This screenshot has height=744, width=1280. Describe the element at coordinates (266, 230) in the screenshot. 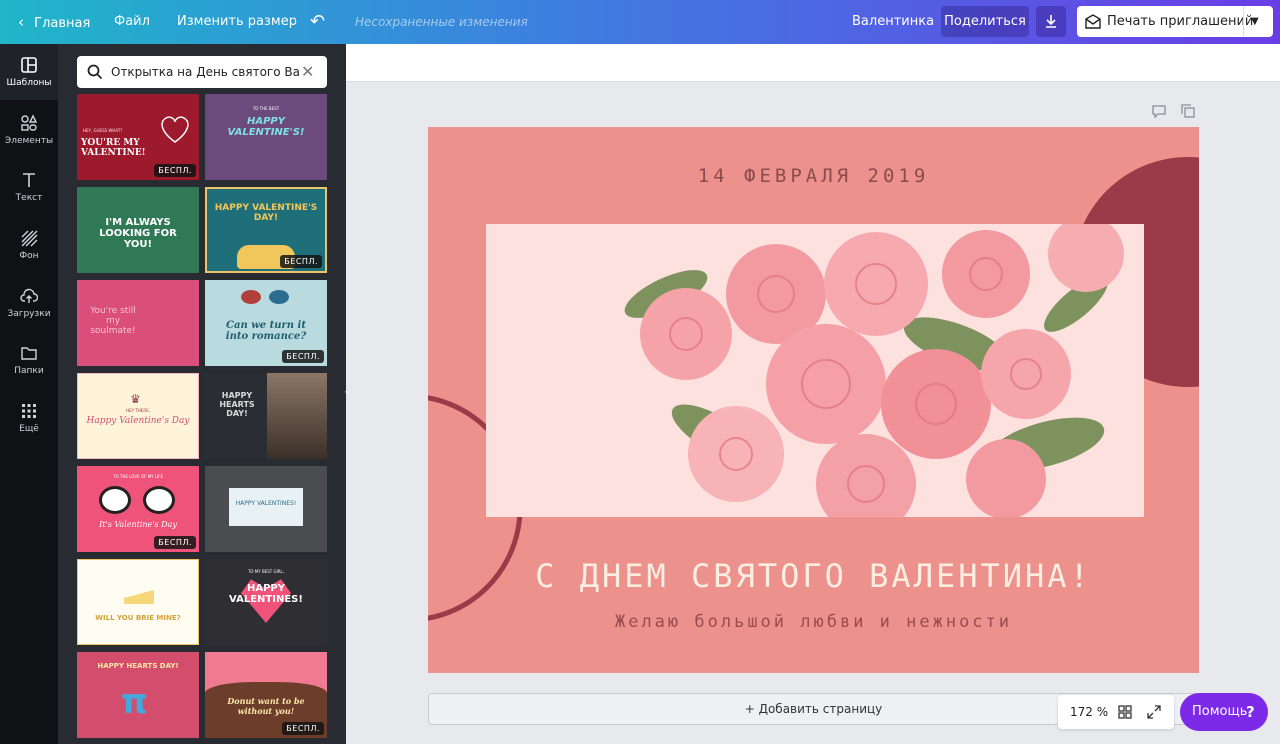

I see `template-thumbnail: HAPPY VALENTINE'S DAY! БЕСПЛ.` at that location.